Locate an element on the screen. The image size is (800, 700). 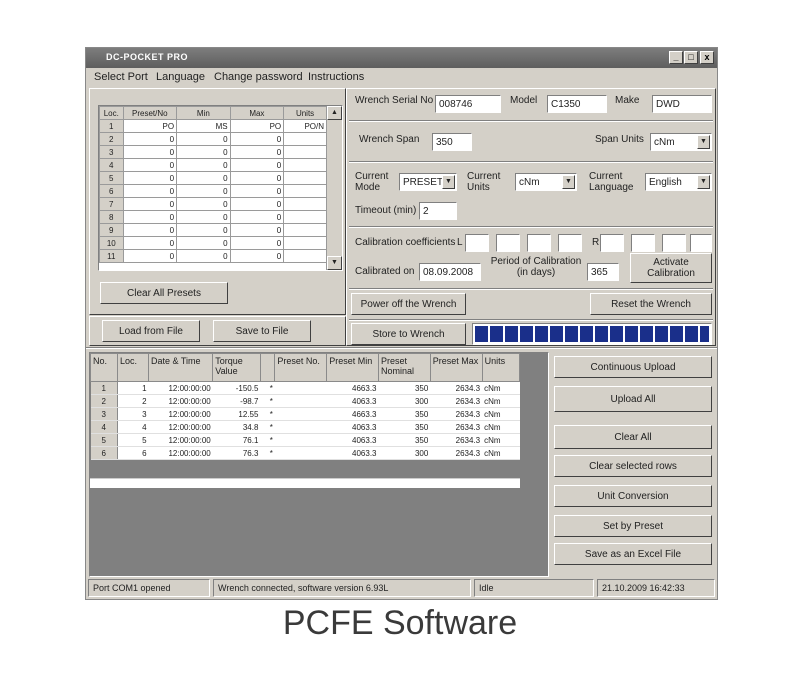
presets-col-units: Units is located at coordinates (305, 113).